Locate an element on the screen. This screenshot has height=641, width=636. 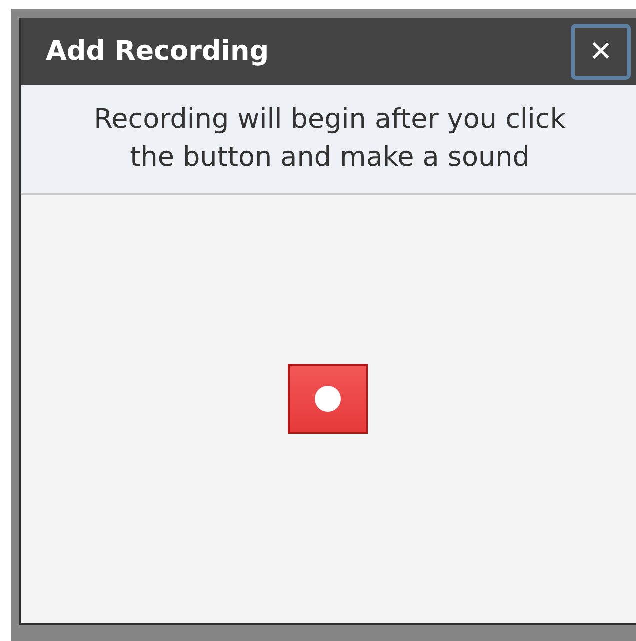
record-icon is located at coordinates (328, 399).